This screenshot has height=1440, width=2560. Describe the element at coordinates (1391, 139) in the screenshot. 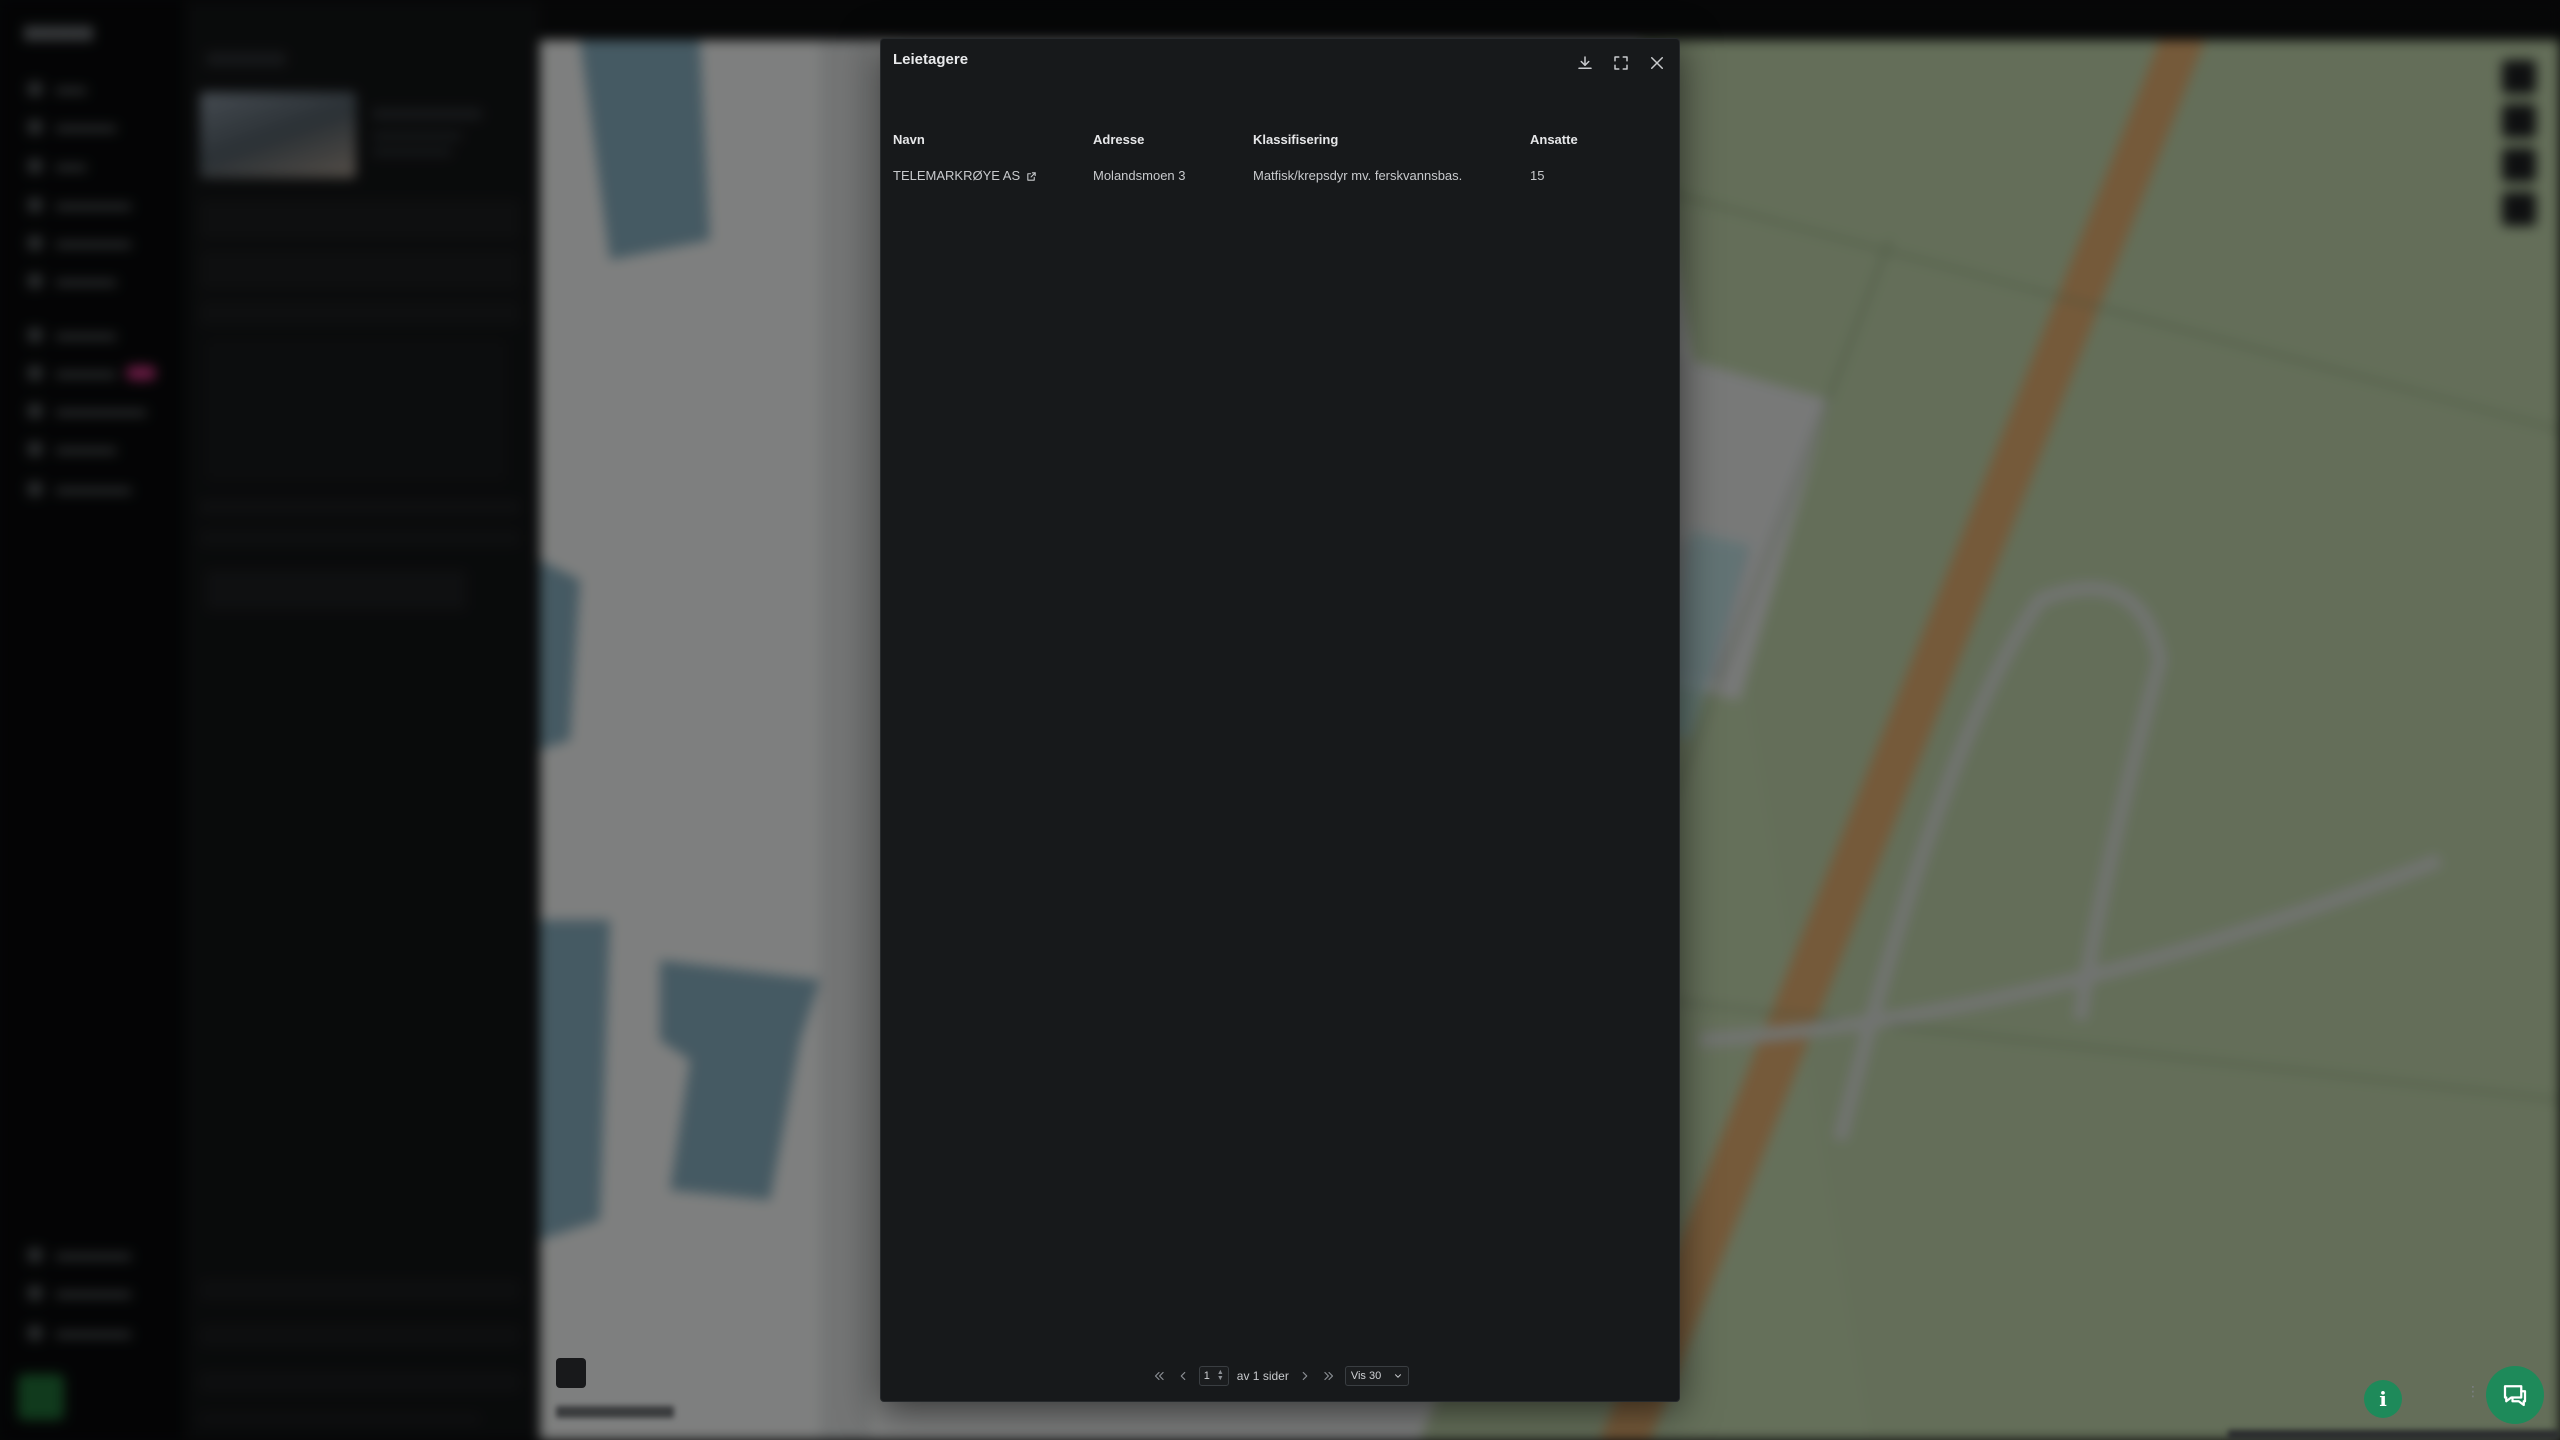

I see `column-header-klassifisering: Klassifisering` at that location.